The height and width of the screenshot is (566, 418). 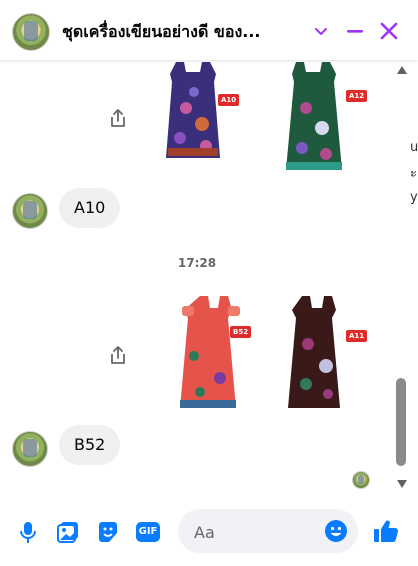 What do you see at coordinates (402, 70) in the screenshot?
I see `scroll-up-arrow-icon` at bounding box center [402, 70].